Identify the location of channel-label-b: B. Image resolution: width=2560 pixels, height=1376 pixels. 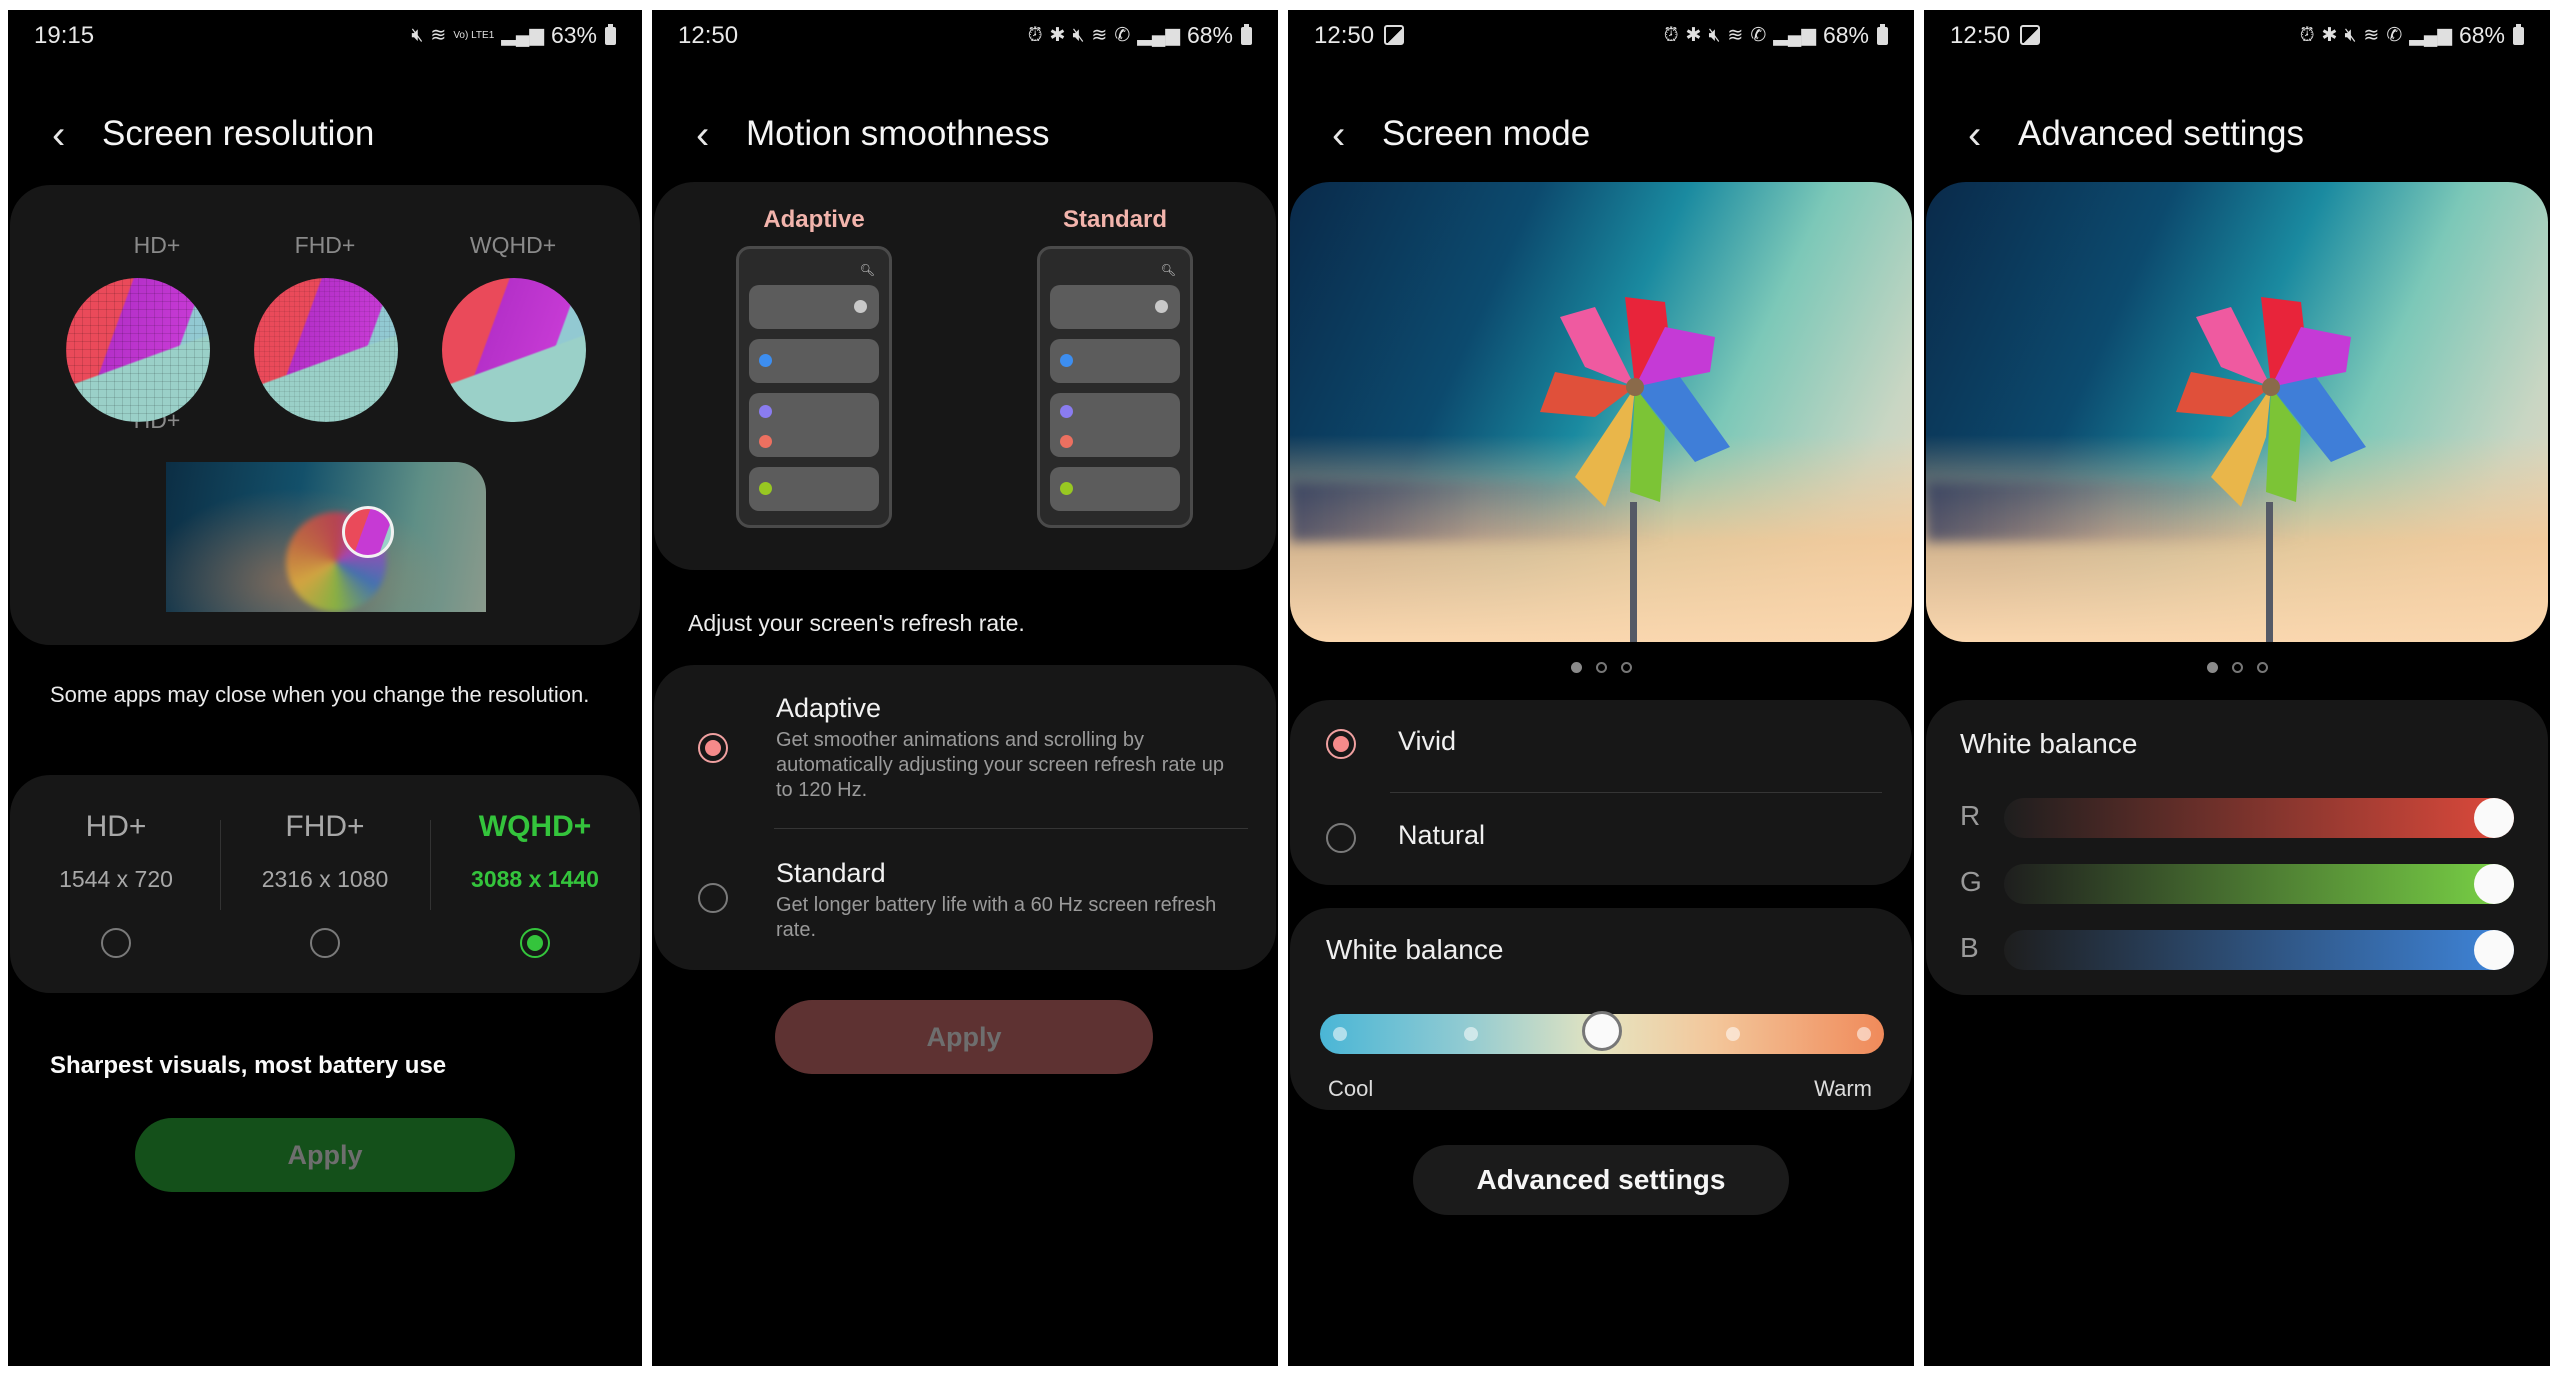
(1969, 947).